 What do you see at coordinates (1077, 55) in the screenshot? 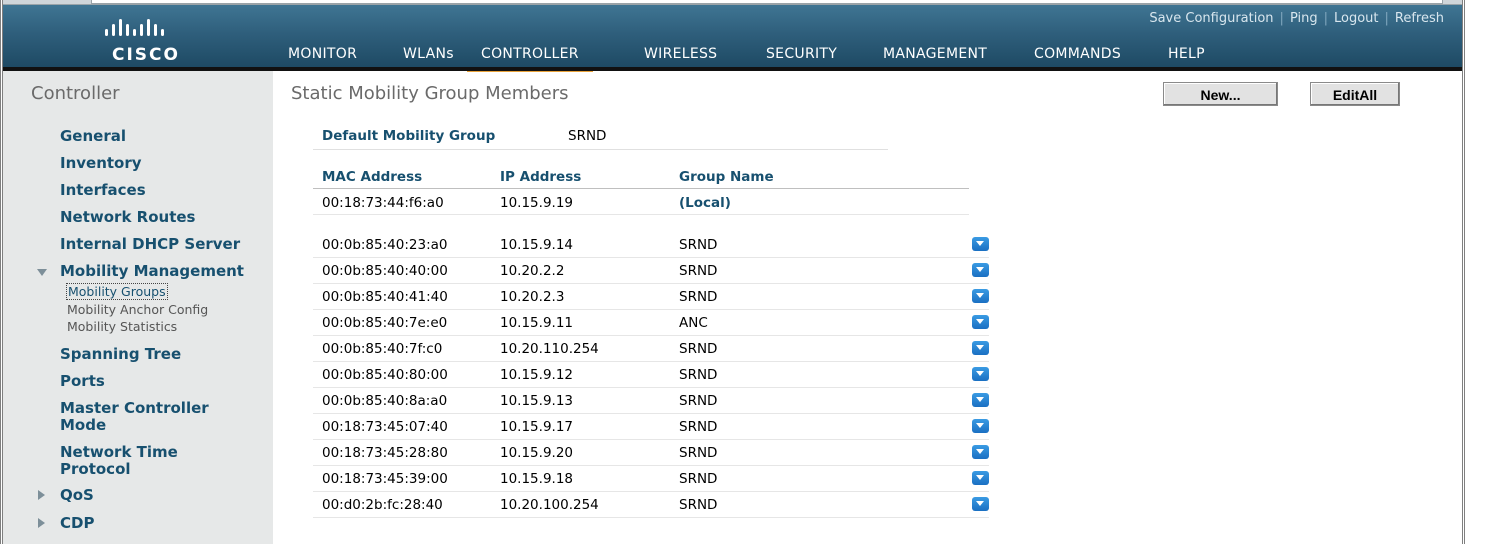
I see `nav-commands: COMMANDS` at bounding box center [1077, 55].